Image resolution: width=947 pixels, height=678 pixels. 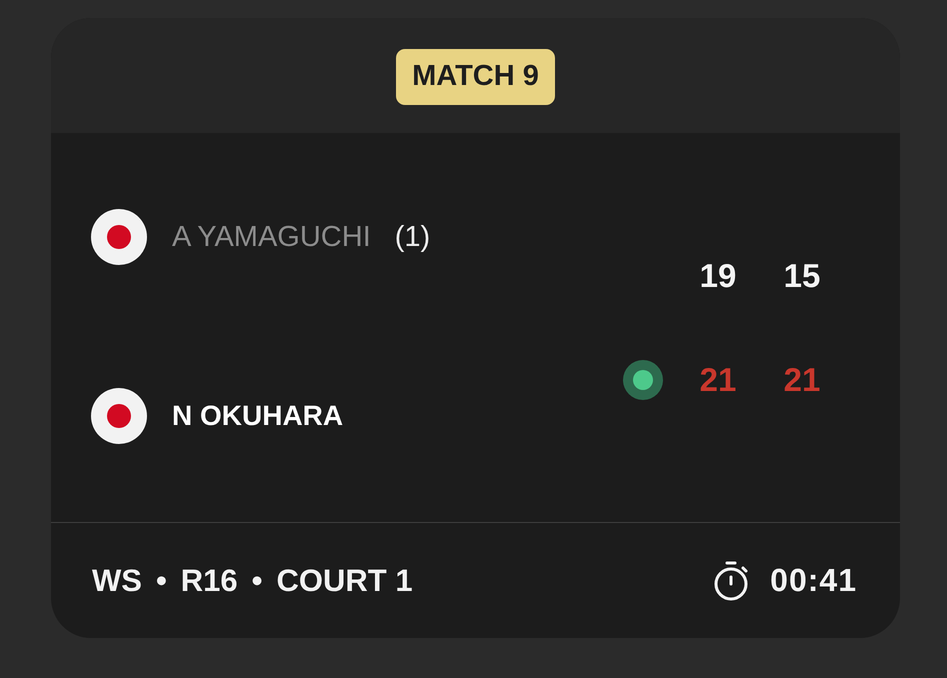 What do you see at coordinates (732, 580) in the screenshot?
I see `stopwatch-icon` at bounding box center [732, 580].